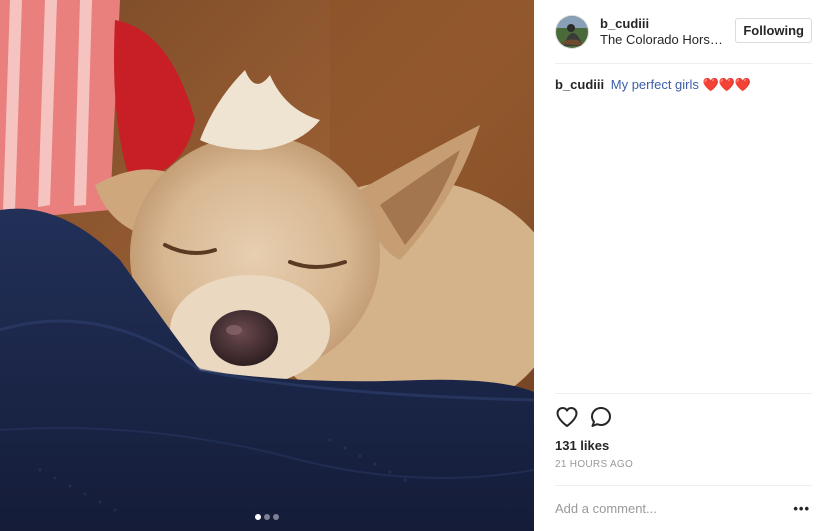  Describe the element at coordinates (773, 30) in the screenshot. I see `following-button: Following` at that location.